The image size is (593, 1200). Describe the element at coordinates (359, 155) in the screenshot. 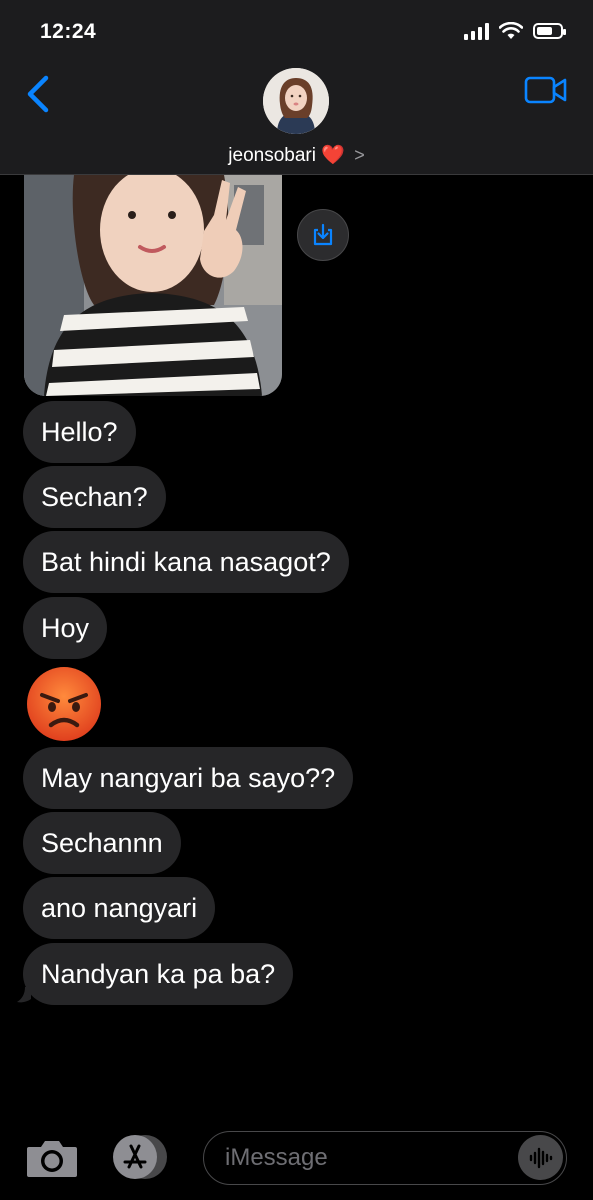

I see `chevron-right-icon: >` at that location.